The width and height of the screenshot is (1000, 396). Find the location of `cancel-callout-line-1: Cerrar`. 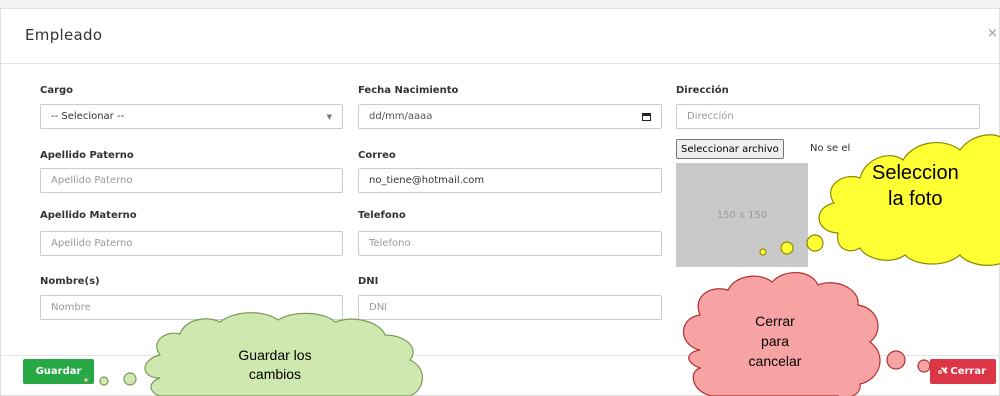

cancel-callout-line-1: Cerrar is located at coordinates (775, 321).